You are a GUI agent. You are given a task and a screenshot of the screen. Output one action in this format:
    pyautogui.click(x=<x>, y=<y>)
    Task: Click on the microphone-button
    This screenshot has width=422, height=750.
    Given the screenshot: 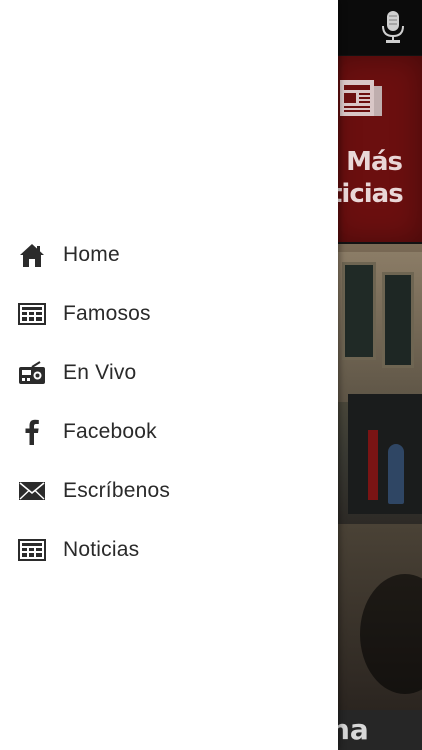 What is the action you would take?
    pyautogui.click(x=393, y=27)
    